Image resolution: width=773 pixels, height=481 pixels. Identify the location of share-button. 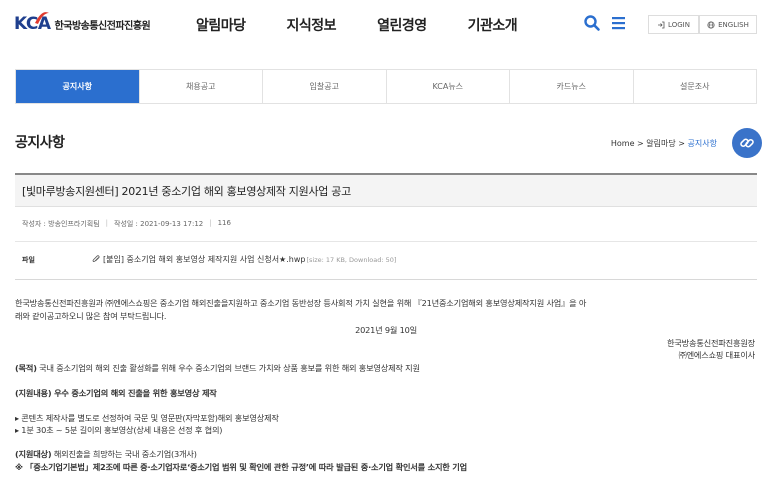
(747, 143).